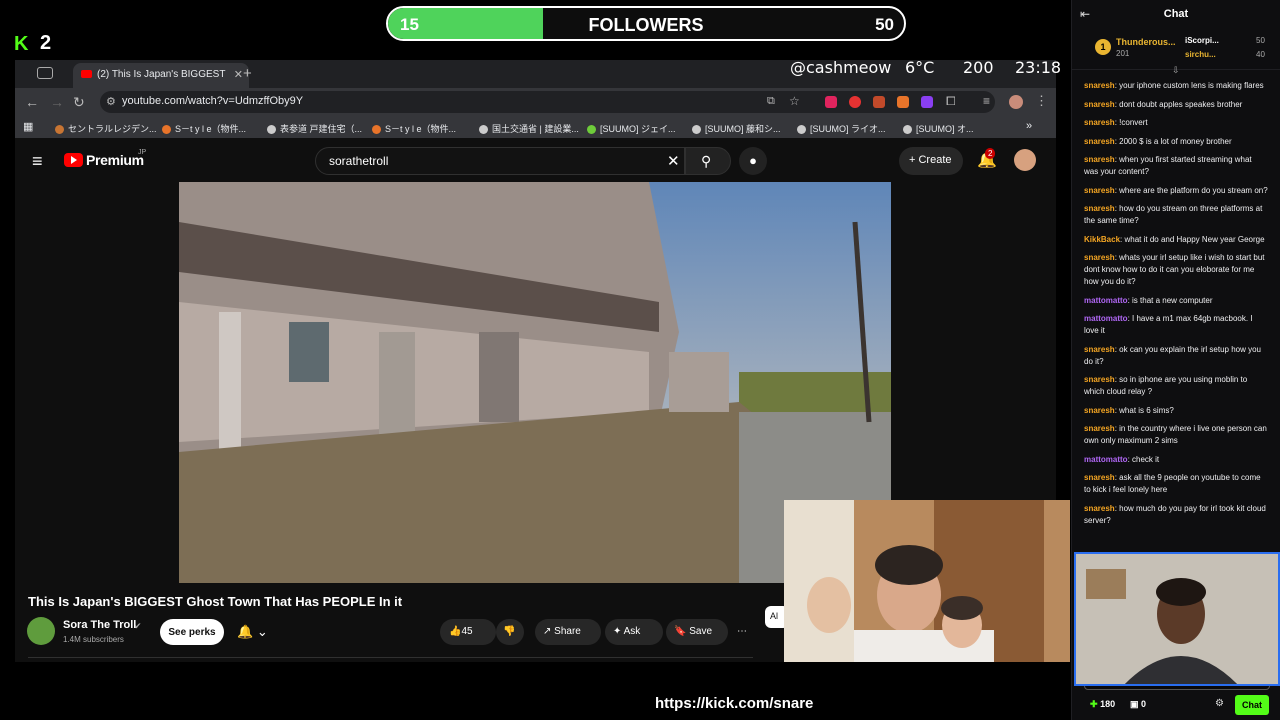 The height and width of the screenshot is (720, 1280). I want to click on like-count: 45, so click(467, 631).